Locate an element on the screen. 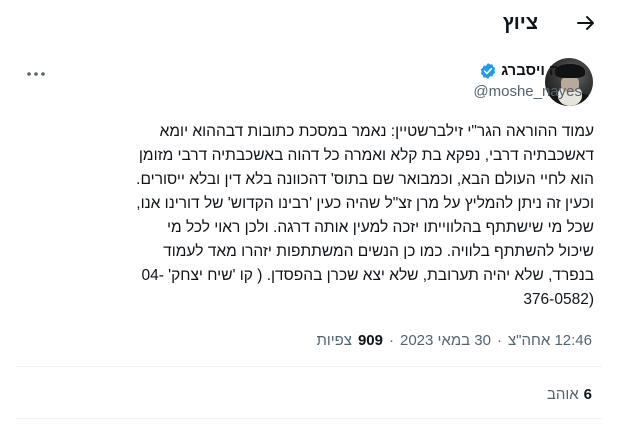  tweet-author: משה ויסברג @moshe_nayes is located at coordinates (313, 83).